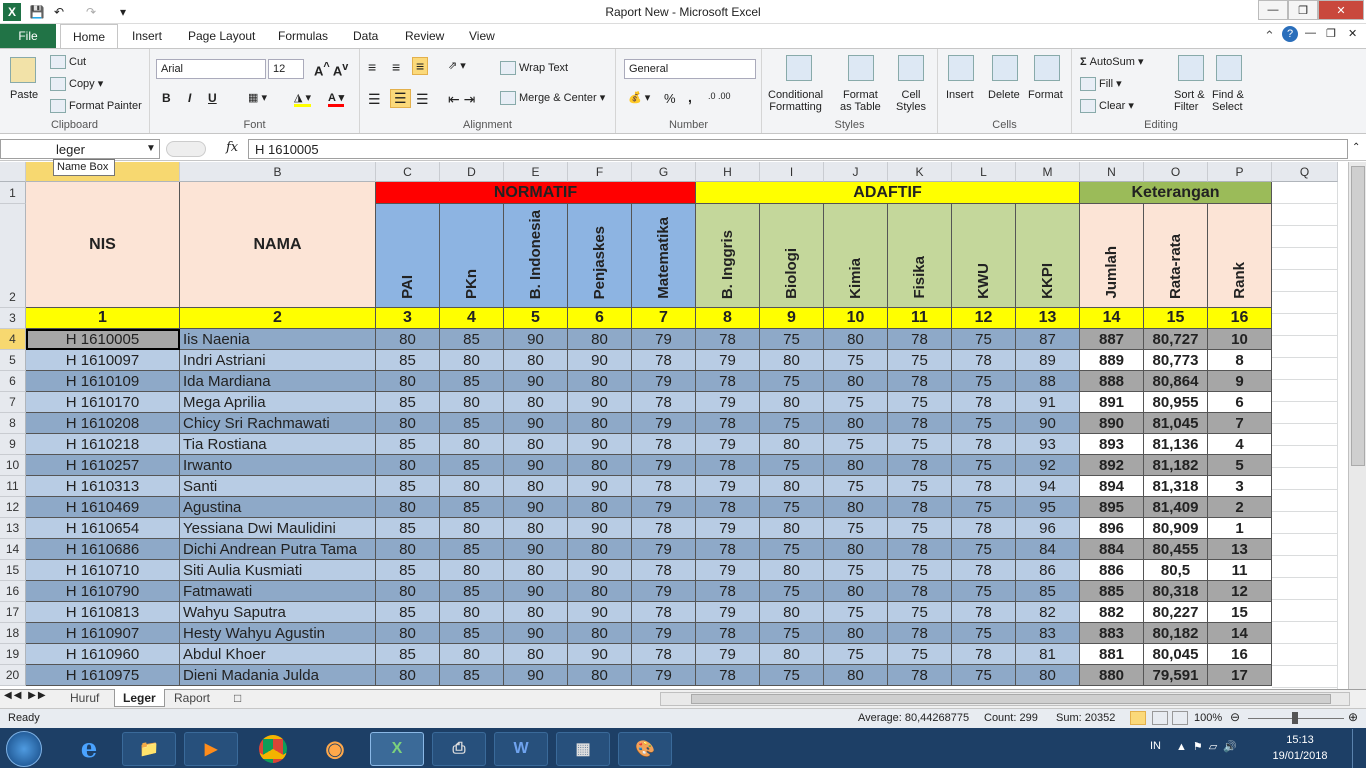 This screenshot has width=1366, height=768. What do you see at coordinates (1112, 423) in the screenshot?
I see `jumlah-cell: 890` at bounding box center [1112, 423].